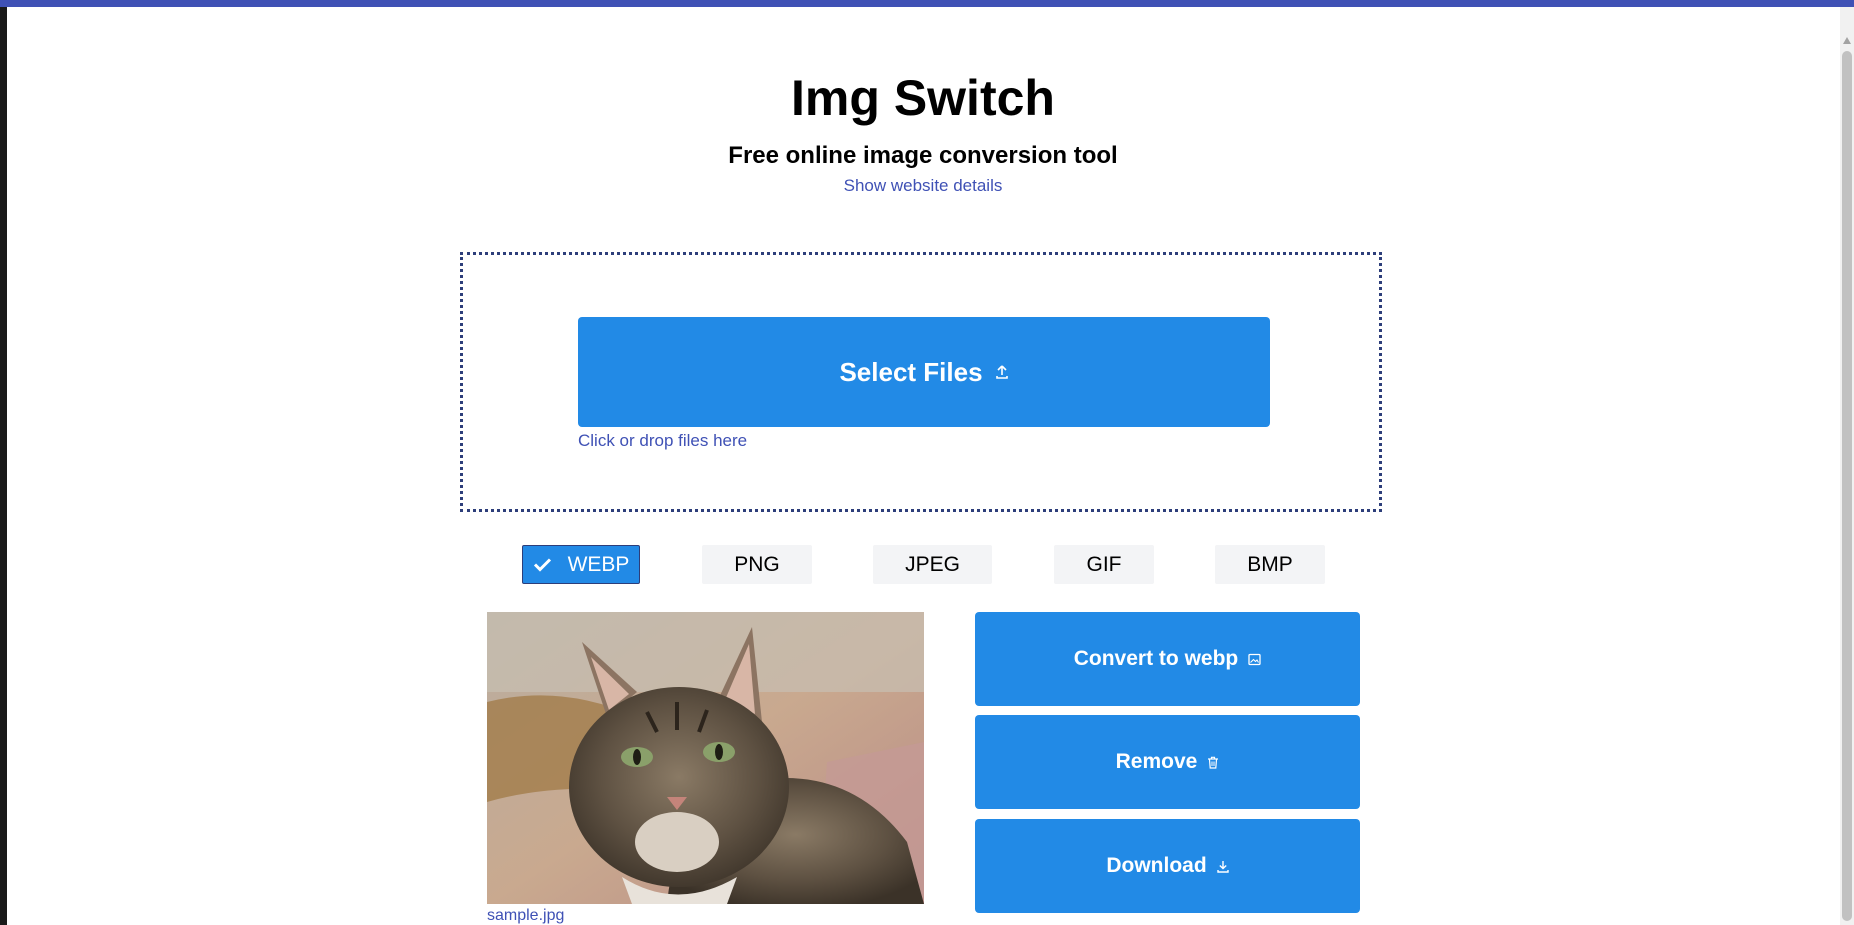 This screenshot has height=925, width=1854. I want to click on drop-hint: Click or drop files here, so click(663, 440).